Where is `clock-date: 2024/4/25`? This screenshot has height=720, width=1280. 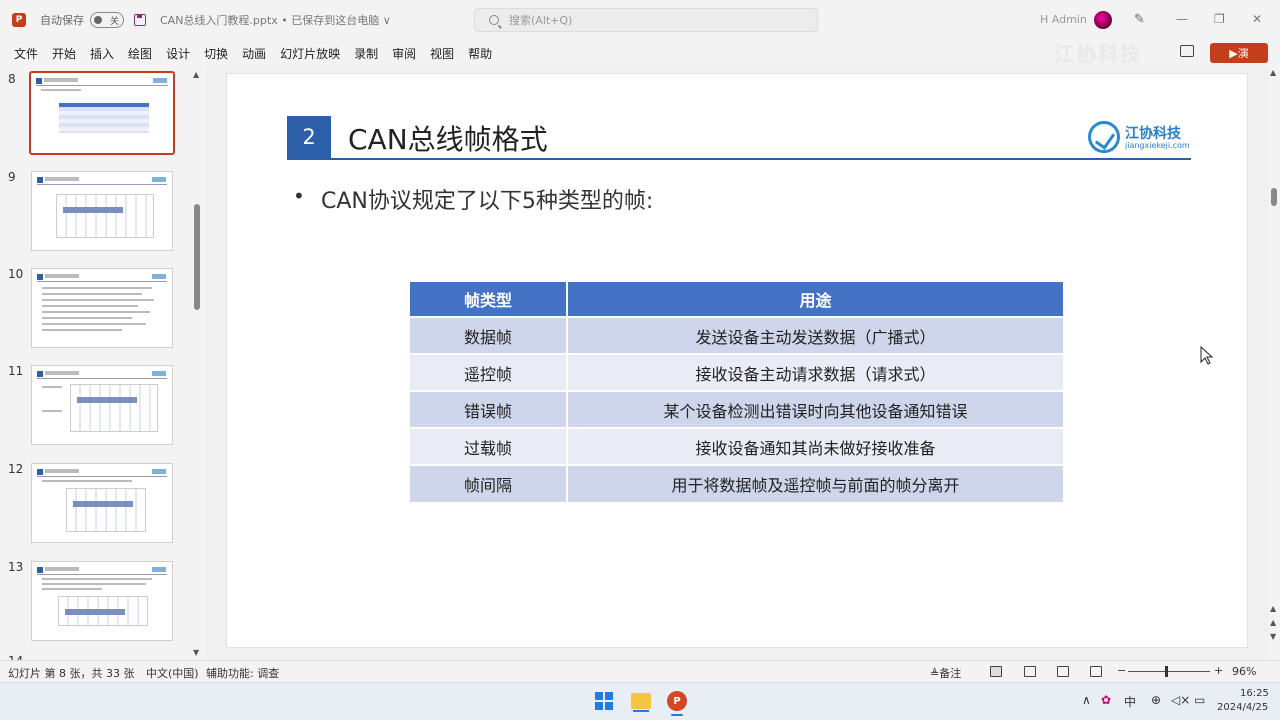 clock-date: 2024/4/25 is located at coordinates (1242, 707).